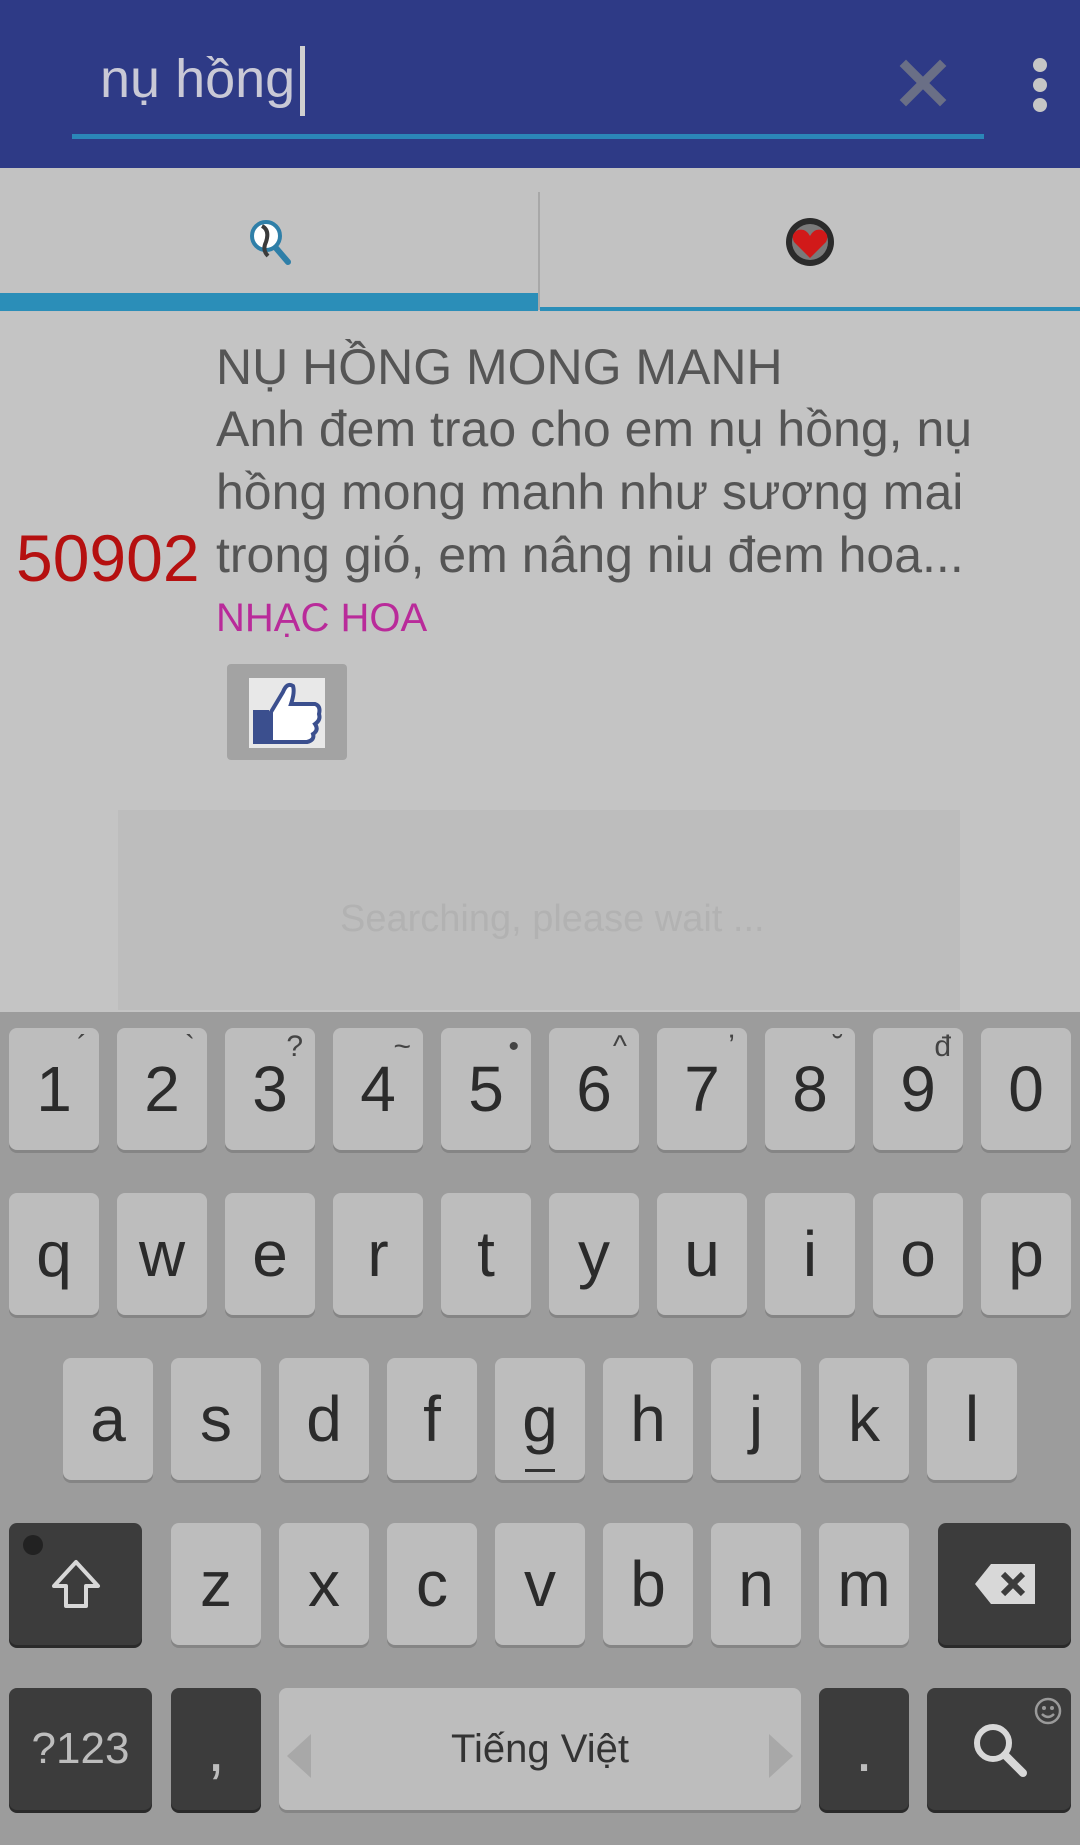 This screenshot has height=1845, width=1080. Describe the element at coordinates (1040, 85) in the screenshot. I see `more-vert-icon` at that location.